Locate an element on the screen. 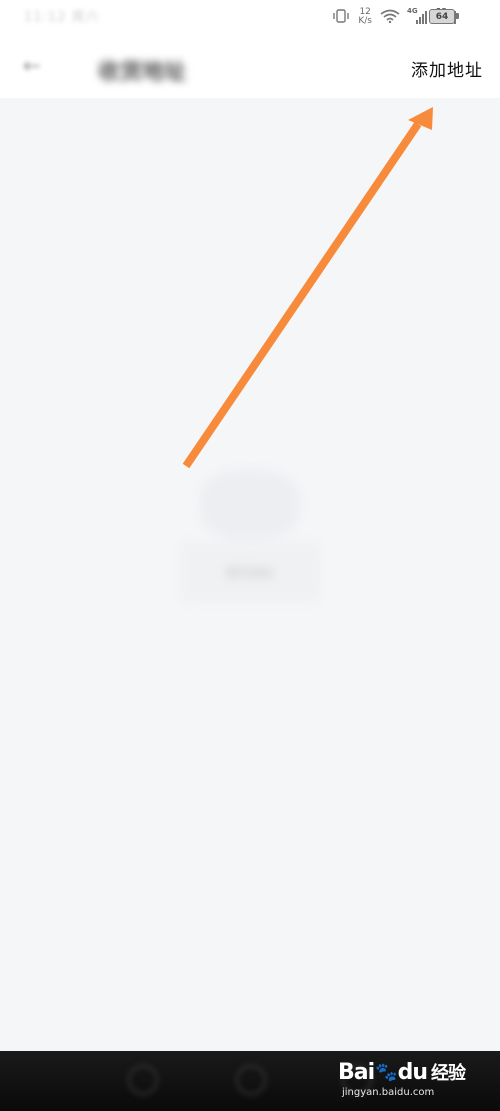  annotation-arrow-head is located at coordinates (420, 118).